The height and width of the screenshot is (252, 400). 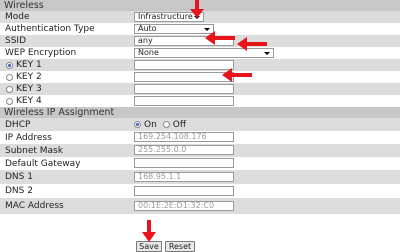 I want to click on save-button: Save, so click(x=149, y=246).